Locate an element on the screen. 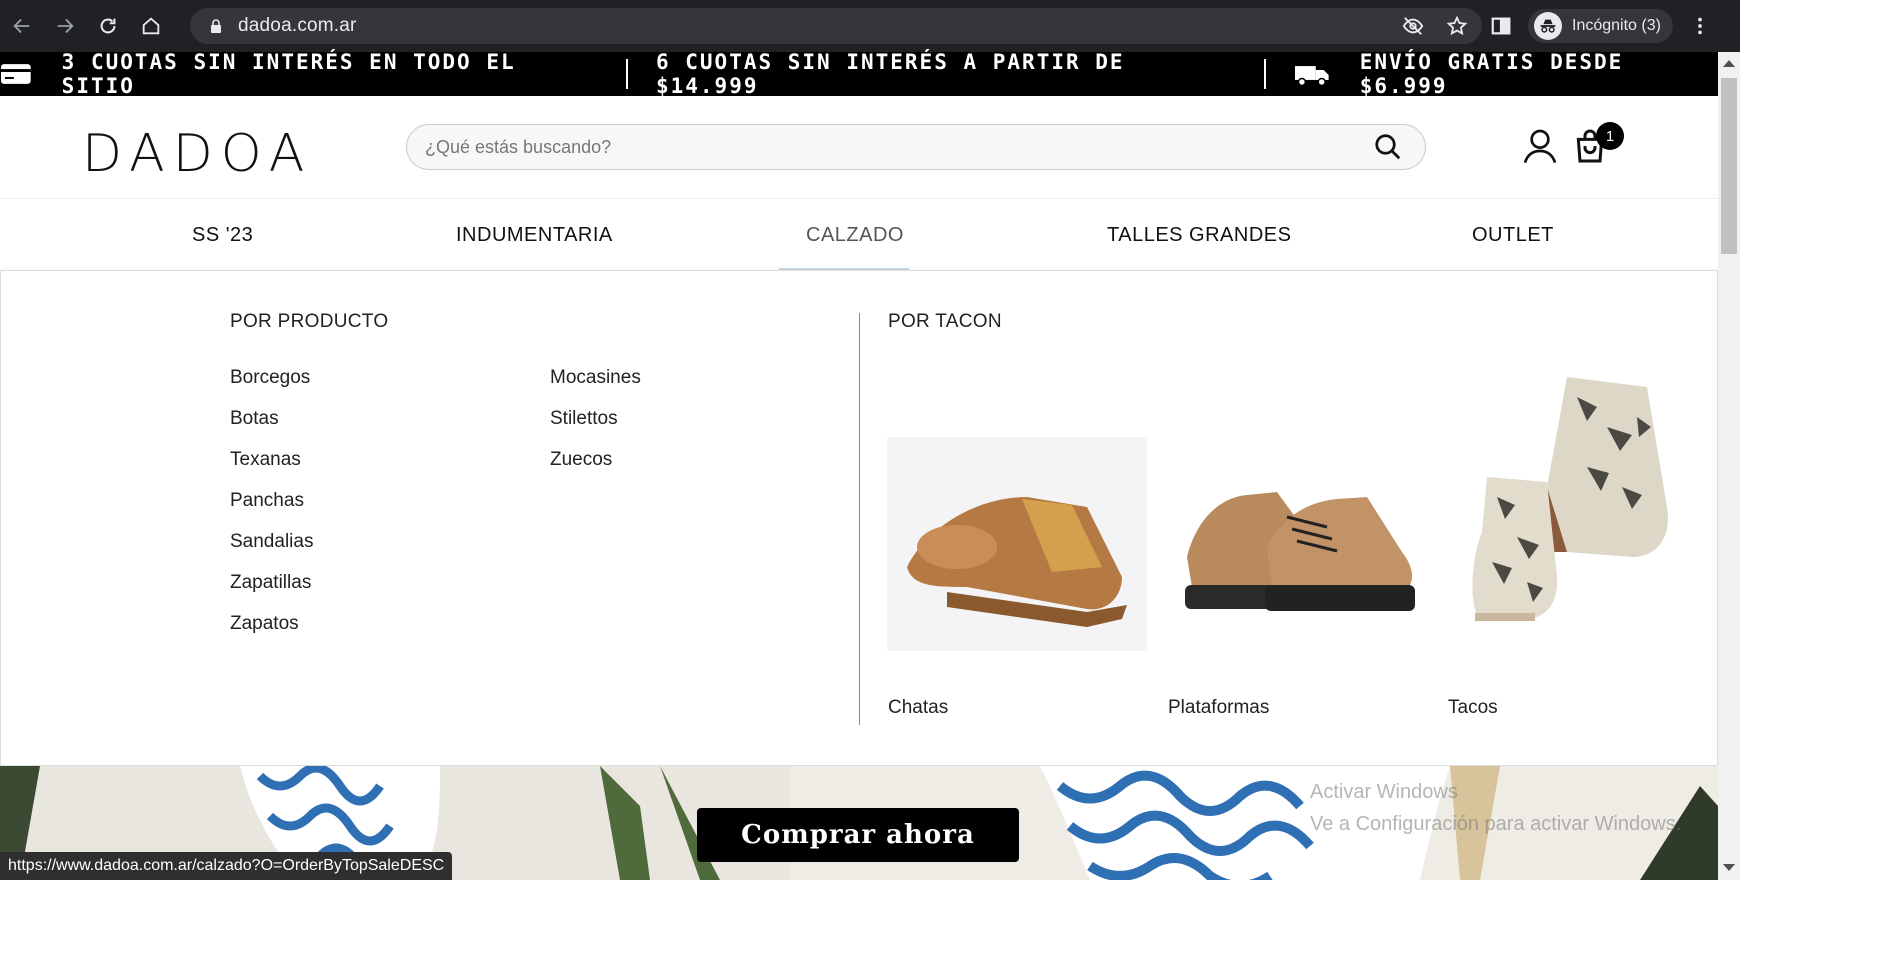  home-icon is located at coordinates (150, 26).